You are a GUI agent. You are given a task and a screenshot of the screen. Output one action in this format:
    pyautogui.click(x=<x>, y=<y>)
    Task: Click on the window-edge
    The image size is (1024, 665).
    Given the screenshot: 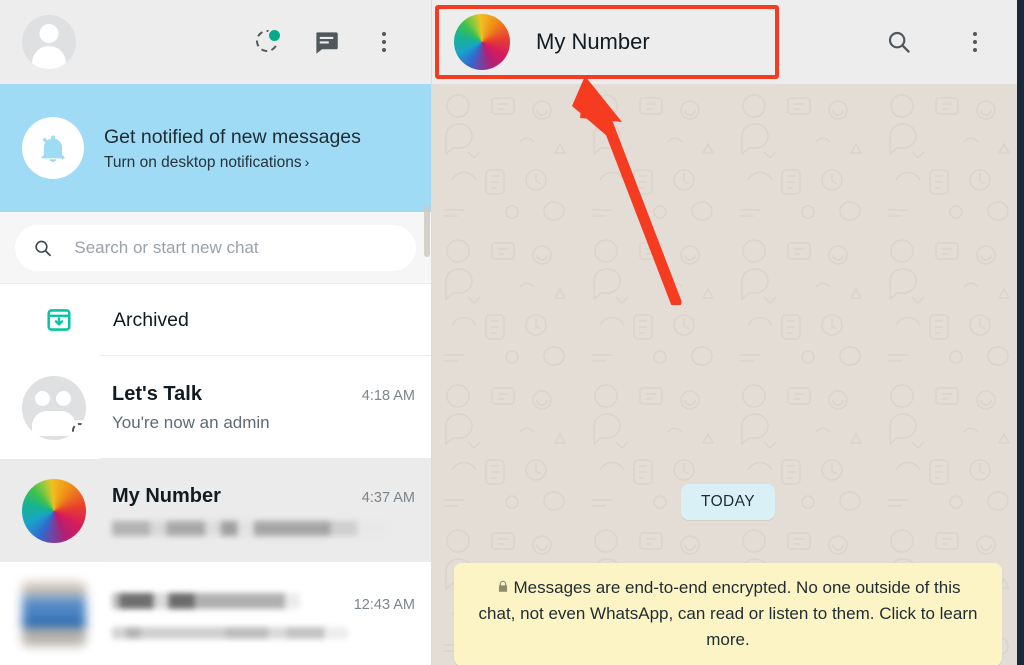 What is the action you would take?
    pyautogui.click(x=1020, y=332)
    